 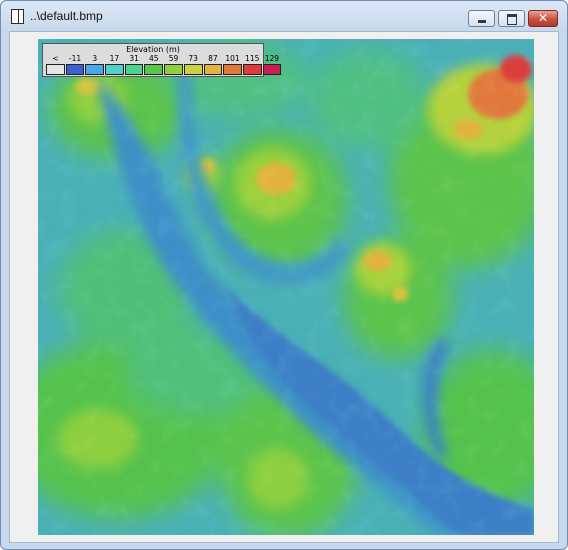 I want to click on title-bar: ..\default.bmp ✕, so click(x=284, y=16).